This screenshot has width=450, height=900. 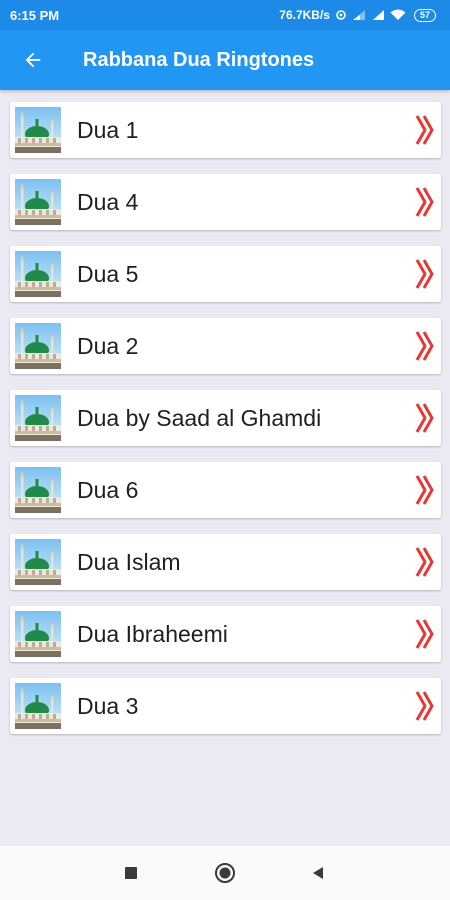 I want to click on arrow-left-icon, so click(x=33, y=60).